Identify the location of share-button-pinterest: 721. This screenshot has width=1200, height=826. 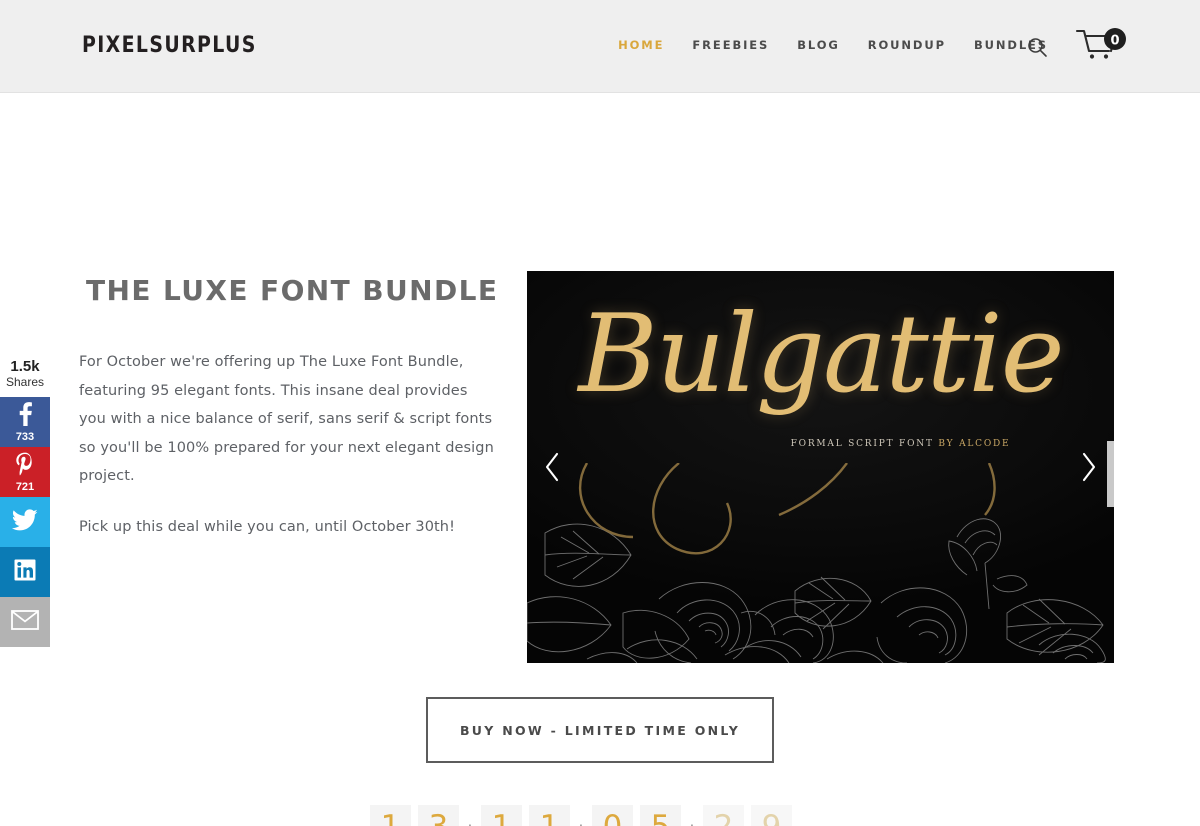
(25, 472).